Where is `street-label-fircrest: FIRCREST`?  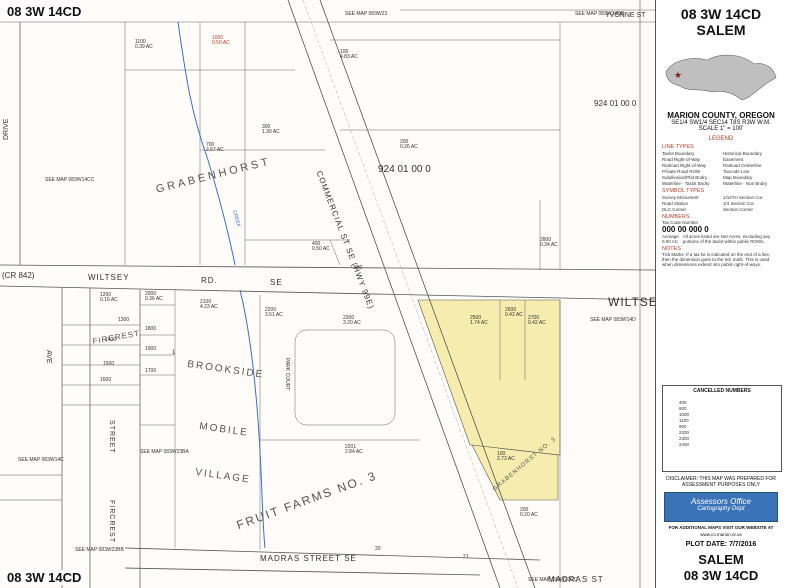
street-label-fircrest: FIRCREST is located at coordinates (111, 521).